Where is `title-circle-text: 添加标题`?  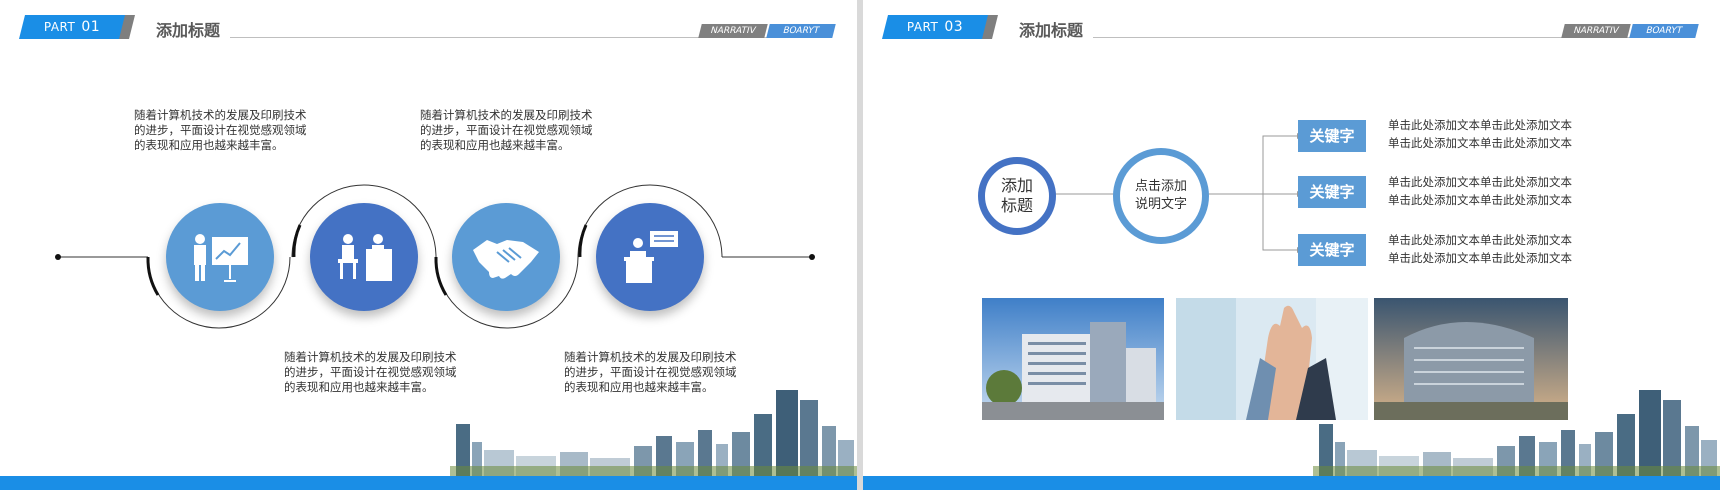 title-circle-text: 添加标题 is located at coordinates (1016, 195).